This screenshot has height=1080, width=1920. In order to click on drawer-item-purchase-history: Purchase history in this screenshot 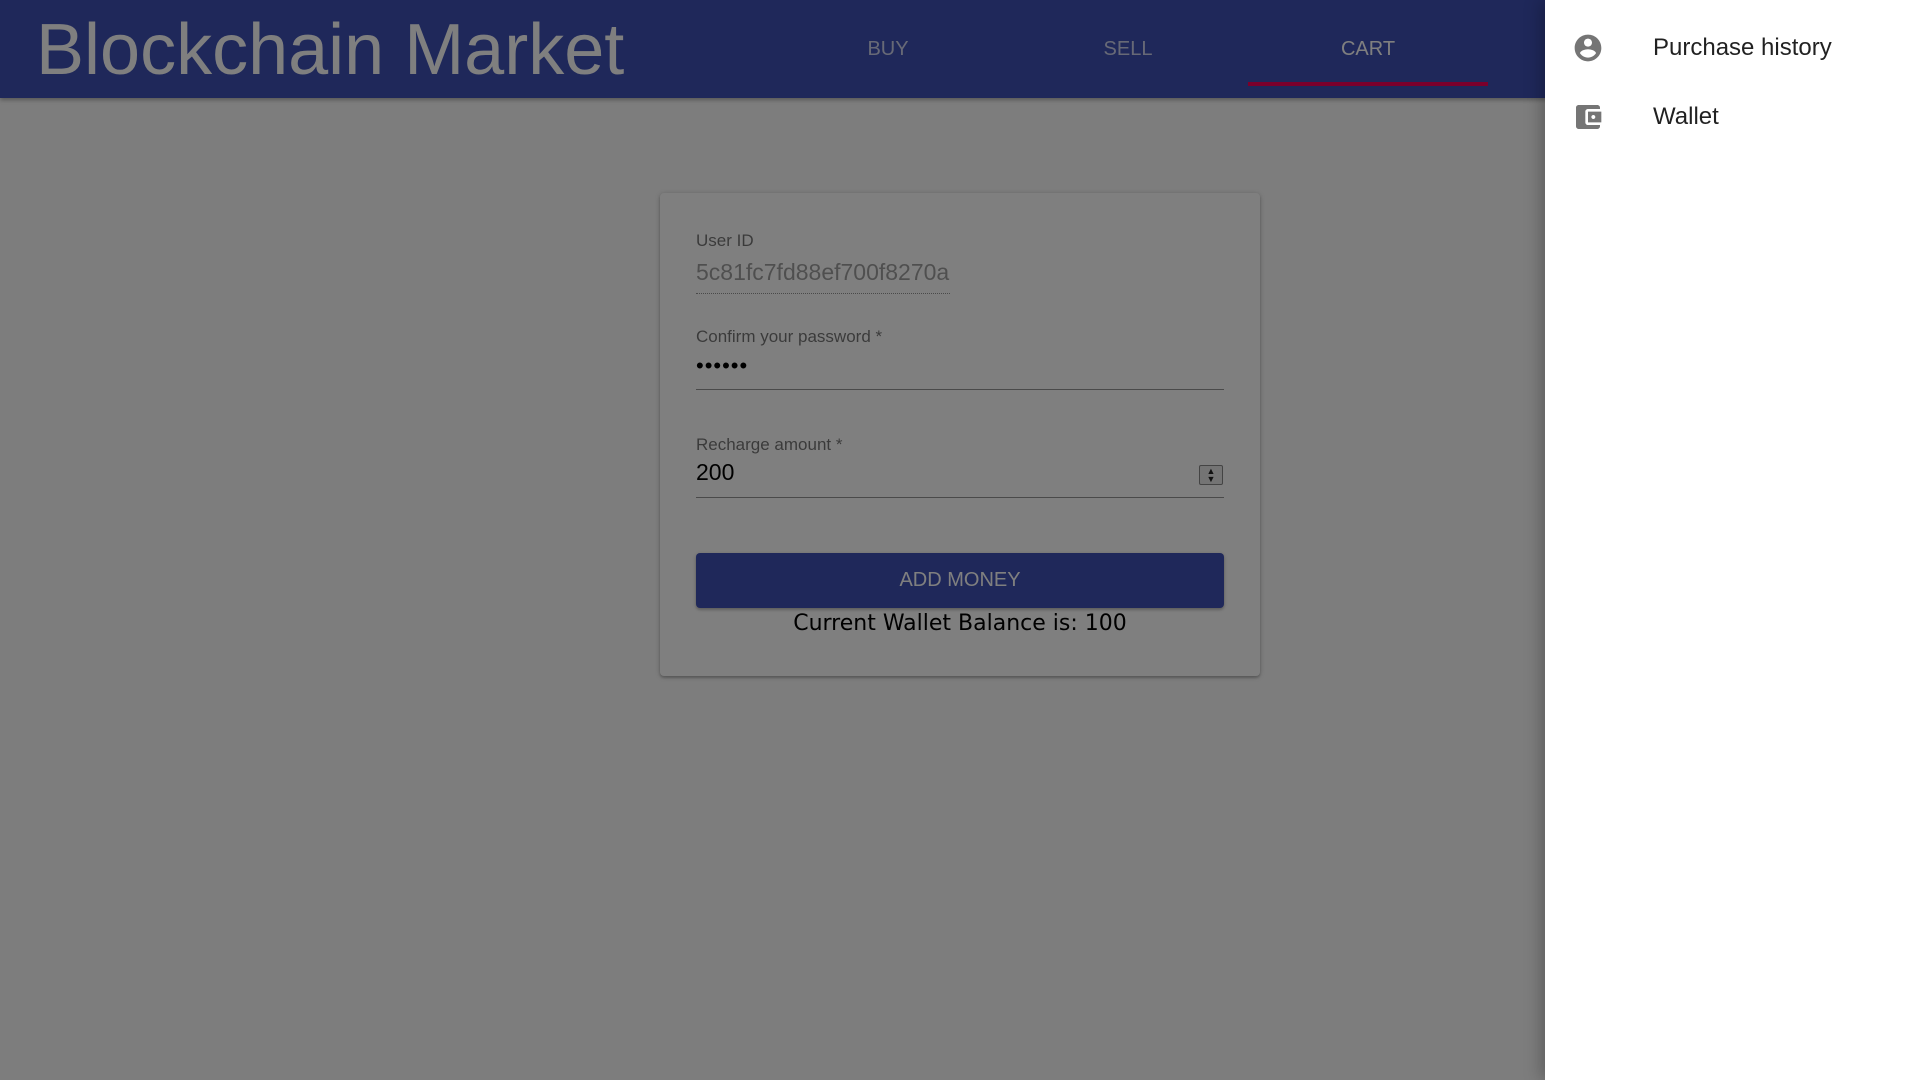, I will do `click(1732, 48)`.